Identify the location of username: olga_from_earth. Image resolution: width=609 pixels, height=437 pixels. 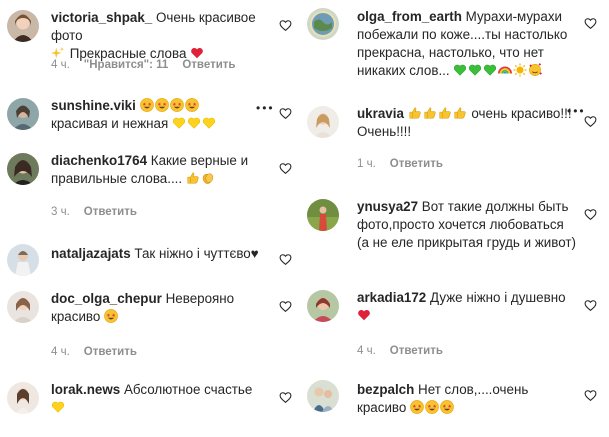
(409, 16).